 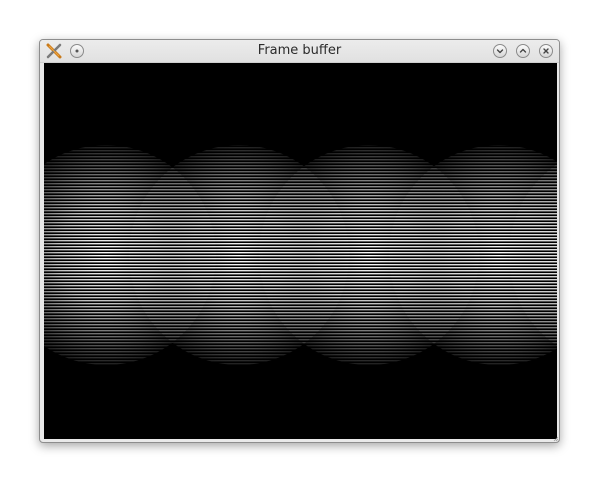 What do you see at coordinates (556, 439) in the screenshot?
I see `resize-grip-icon` at bounding box center [556, 439].